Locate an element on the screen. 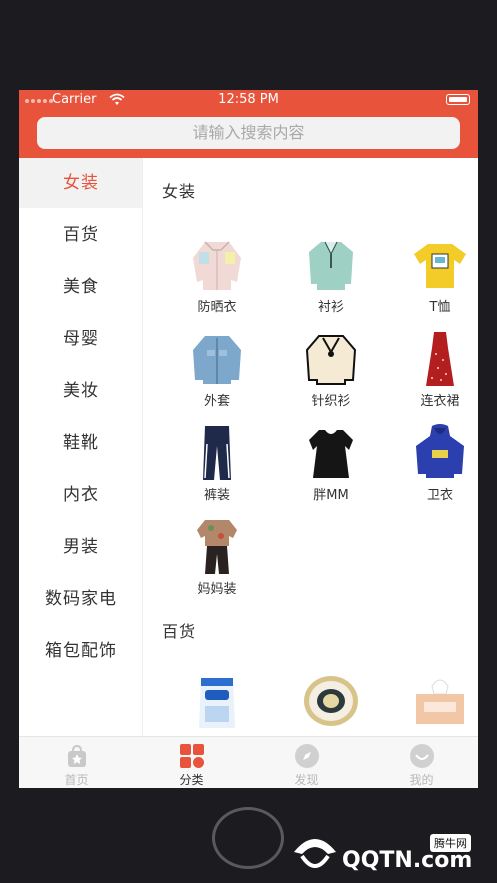  tab-home: 首页 is located at coordinates (76, 762).